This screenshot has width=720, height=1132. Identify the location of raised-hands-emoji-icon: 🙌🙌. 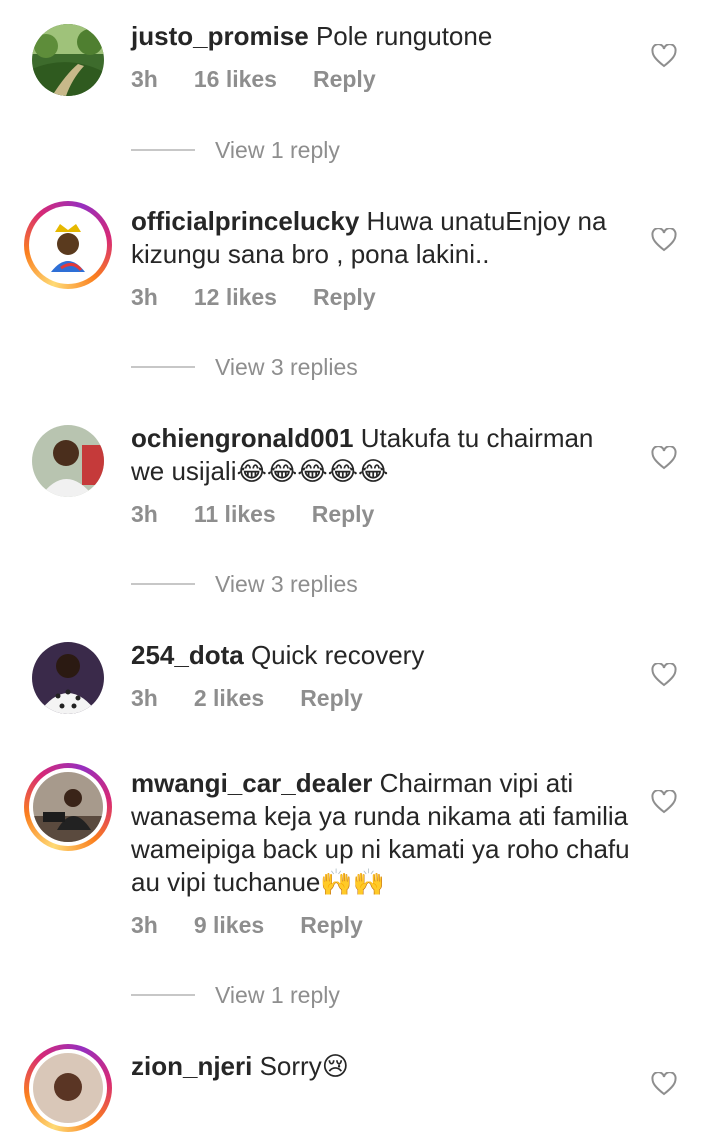
(353, 882).